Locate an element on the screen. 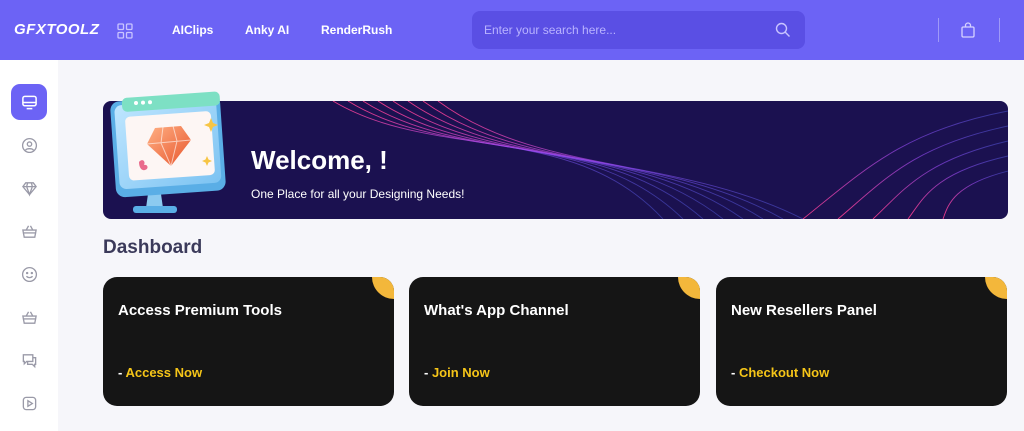 Image resolution: width=1024 pixels, height=431 pixels. sidebar-item-store is located at coordinates (29, 231).